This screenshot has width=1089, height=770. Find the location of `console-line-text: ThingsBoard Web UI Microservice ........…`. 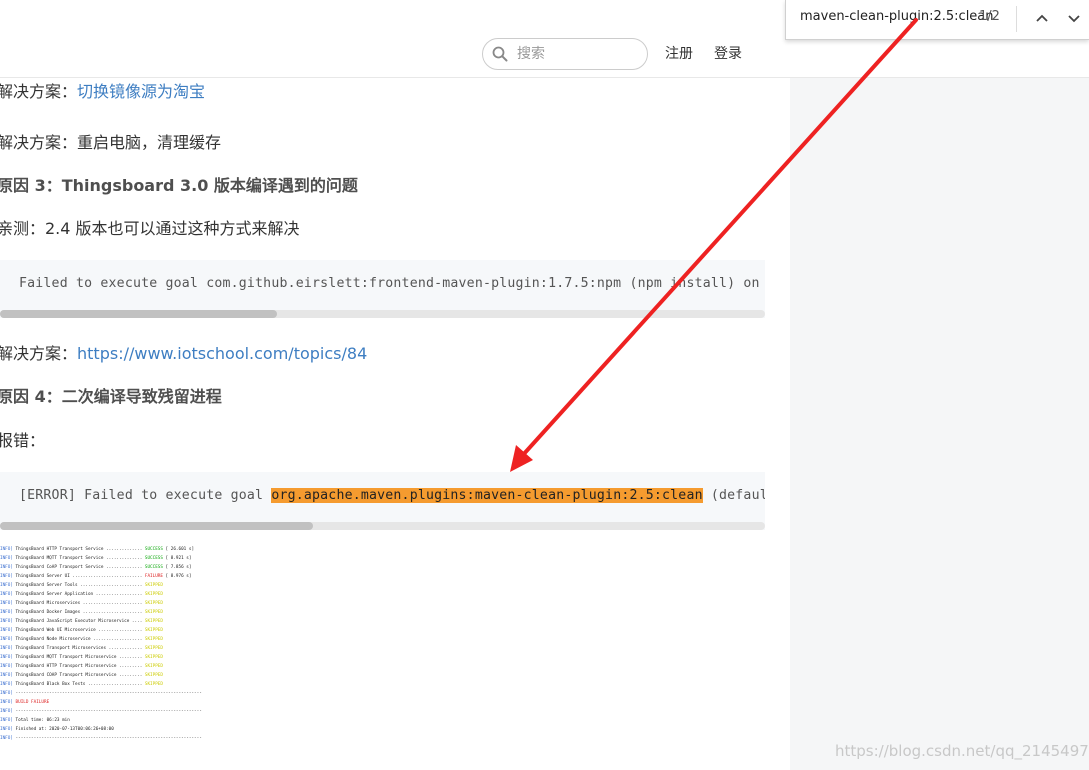

console-line-text: ThingsBoard Web UI Microservice ........… is located at coordinates (78, 630).